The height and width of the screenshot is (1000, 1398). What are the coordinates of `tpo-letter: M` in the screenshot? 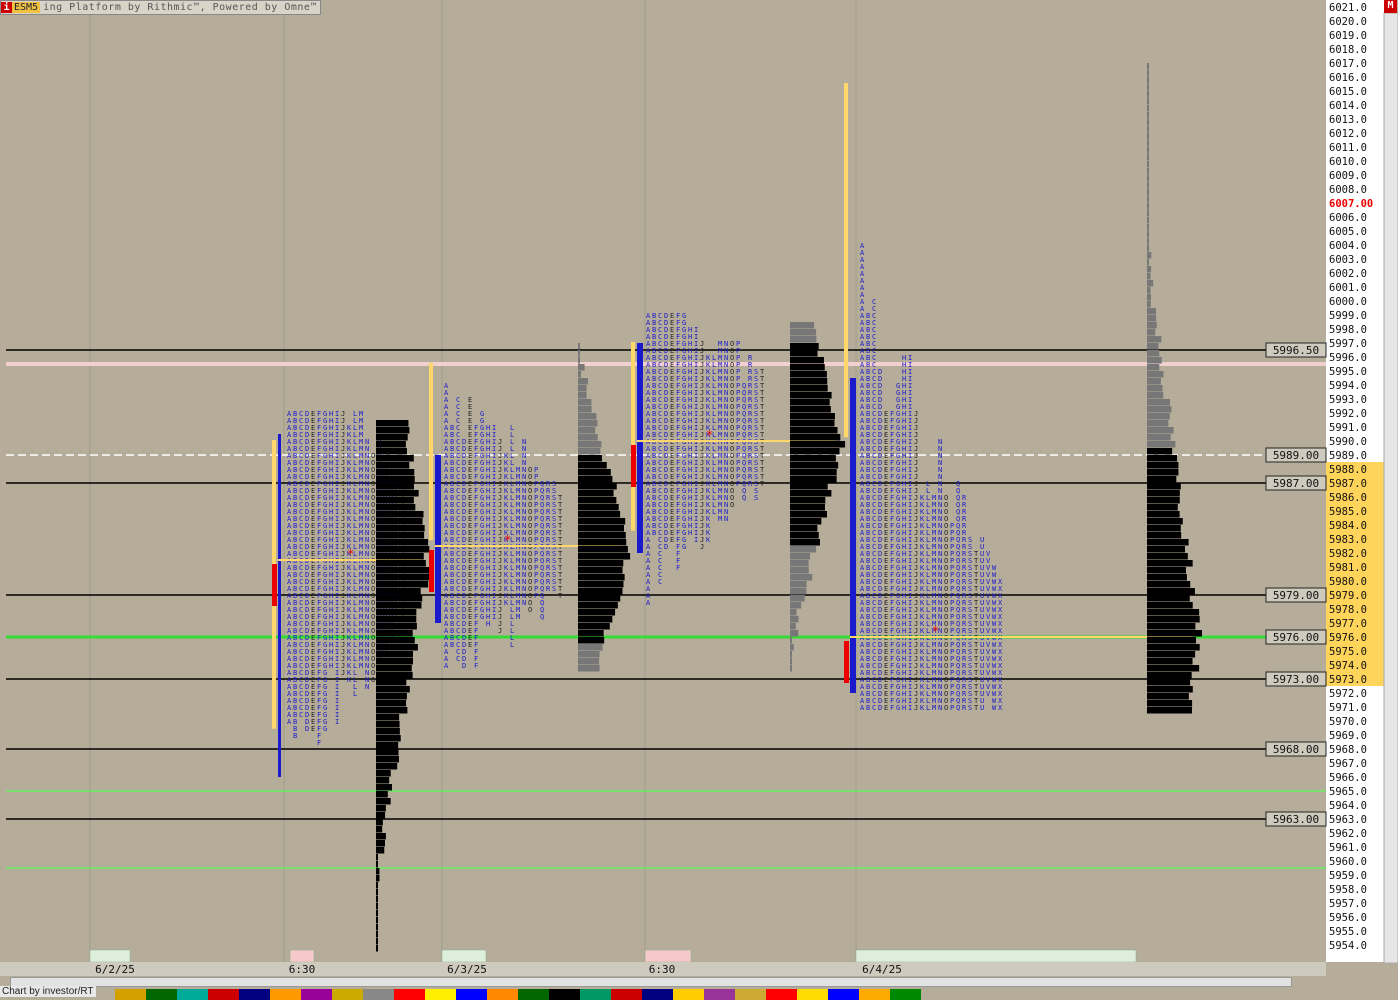 It's located at (361, 666).